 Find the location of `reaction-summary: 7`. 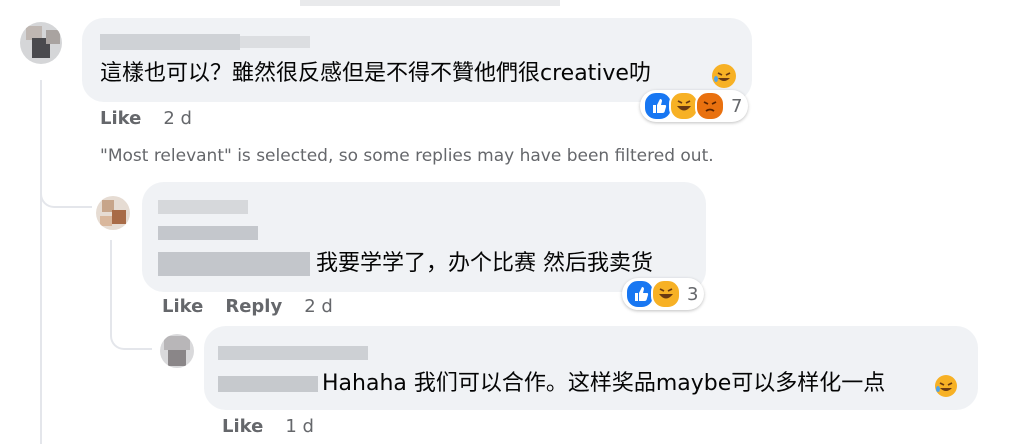

reaction-summary: 7 is located at coordinates (694, 106).